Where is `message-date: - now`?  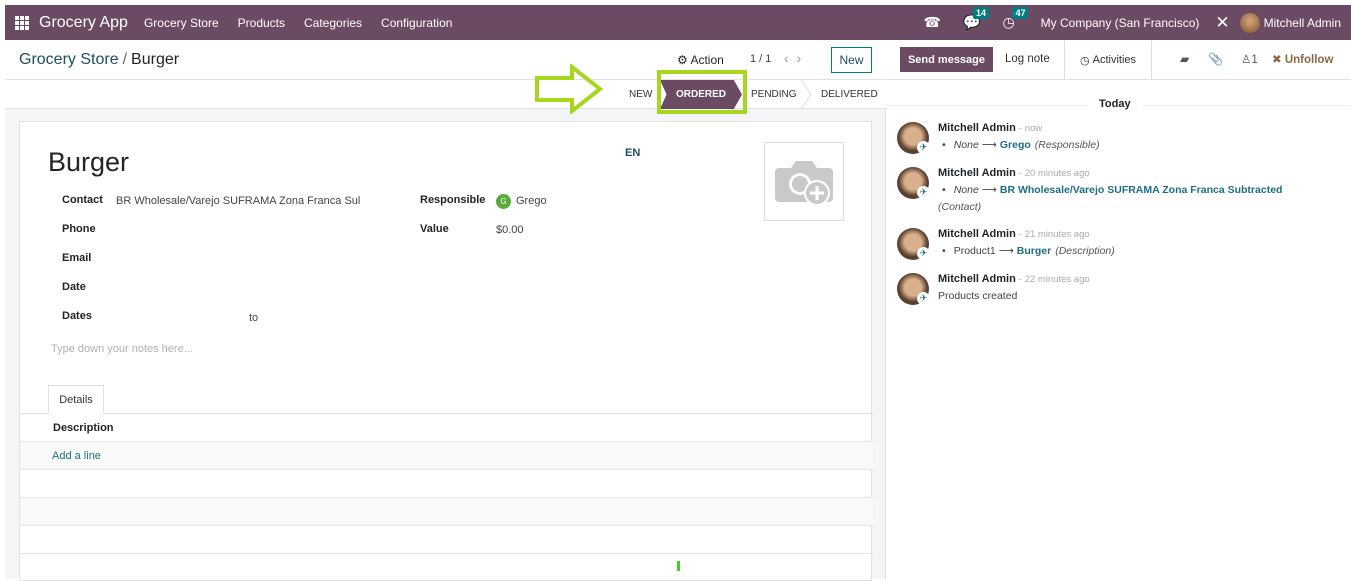
message-date: - now is located at coordinates (1030, 128).